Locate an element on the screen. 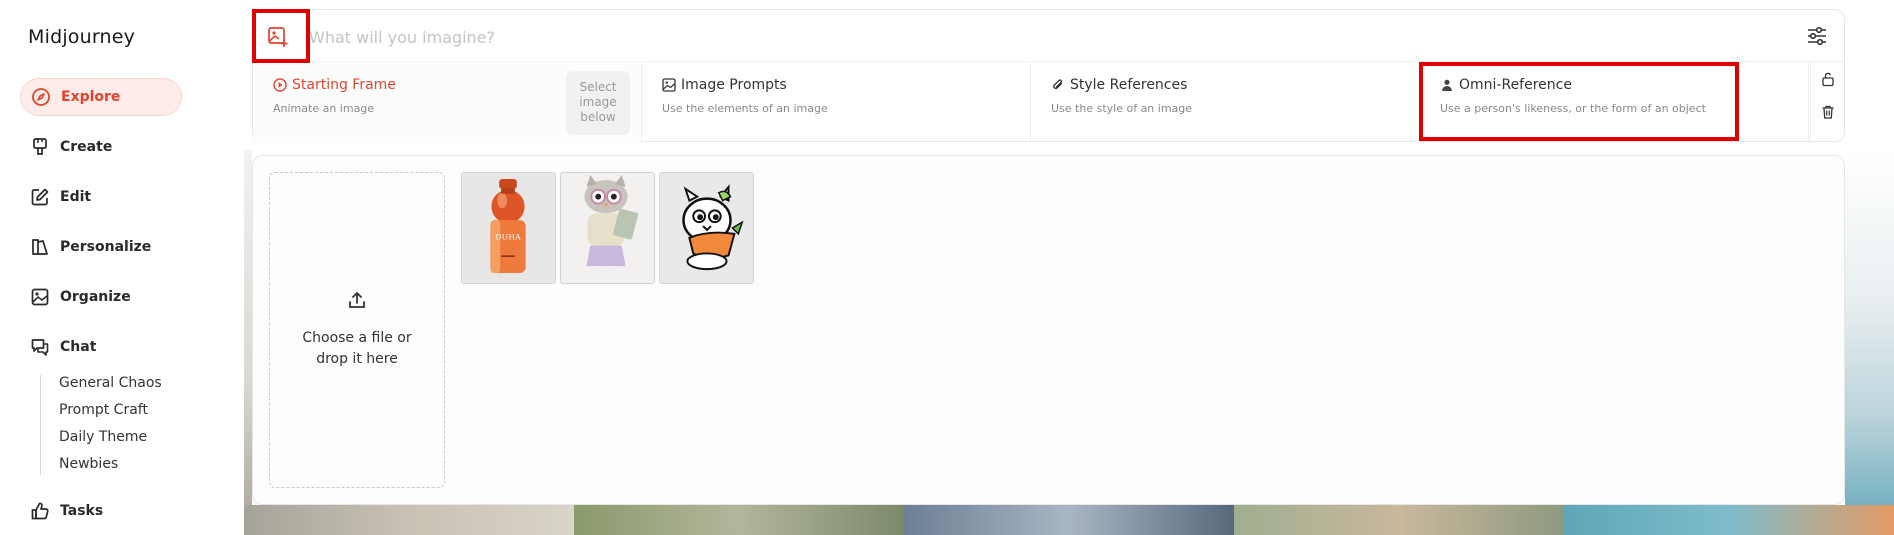  sidebar-item-create: Create is located at coordinates (101, 147).